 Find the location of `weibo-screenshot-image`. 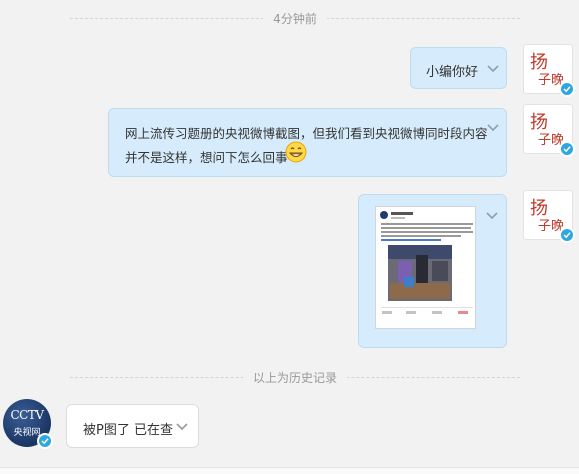

weibo-screenshot-image is located at coordinates (425, 267).